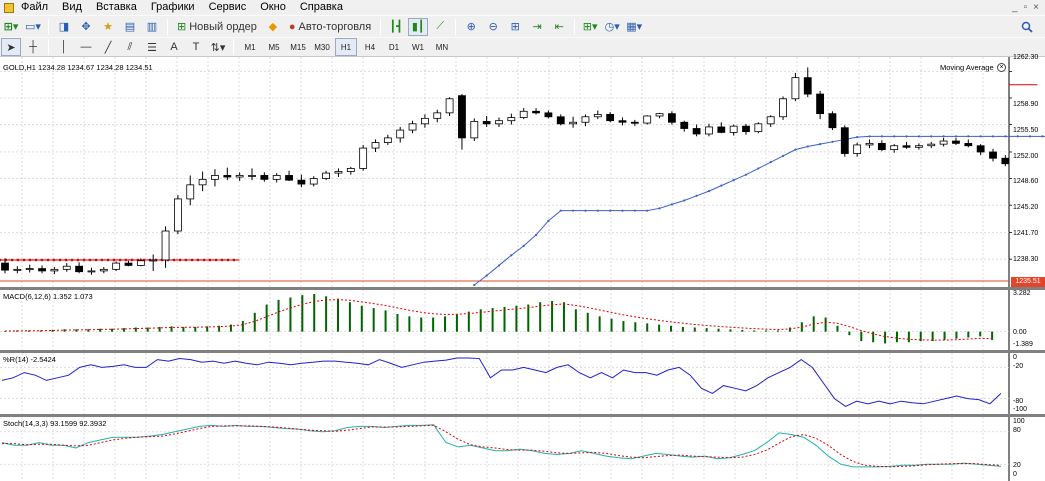 The width and height of the screenshot is (1045, 481). I want to click on close-indicator-icon: ×, so click(1001, 67).